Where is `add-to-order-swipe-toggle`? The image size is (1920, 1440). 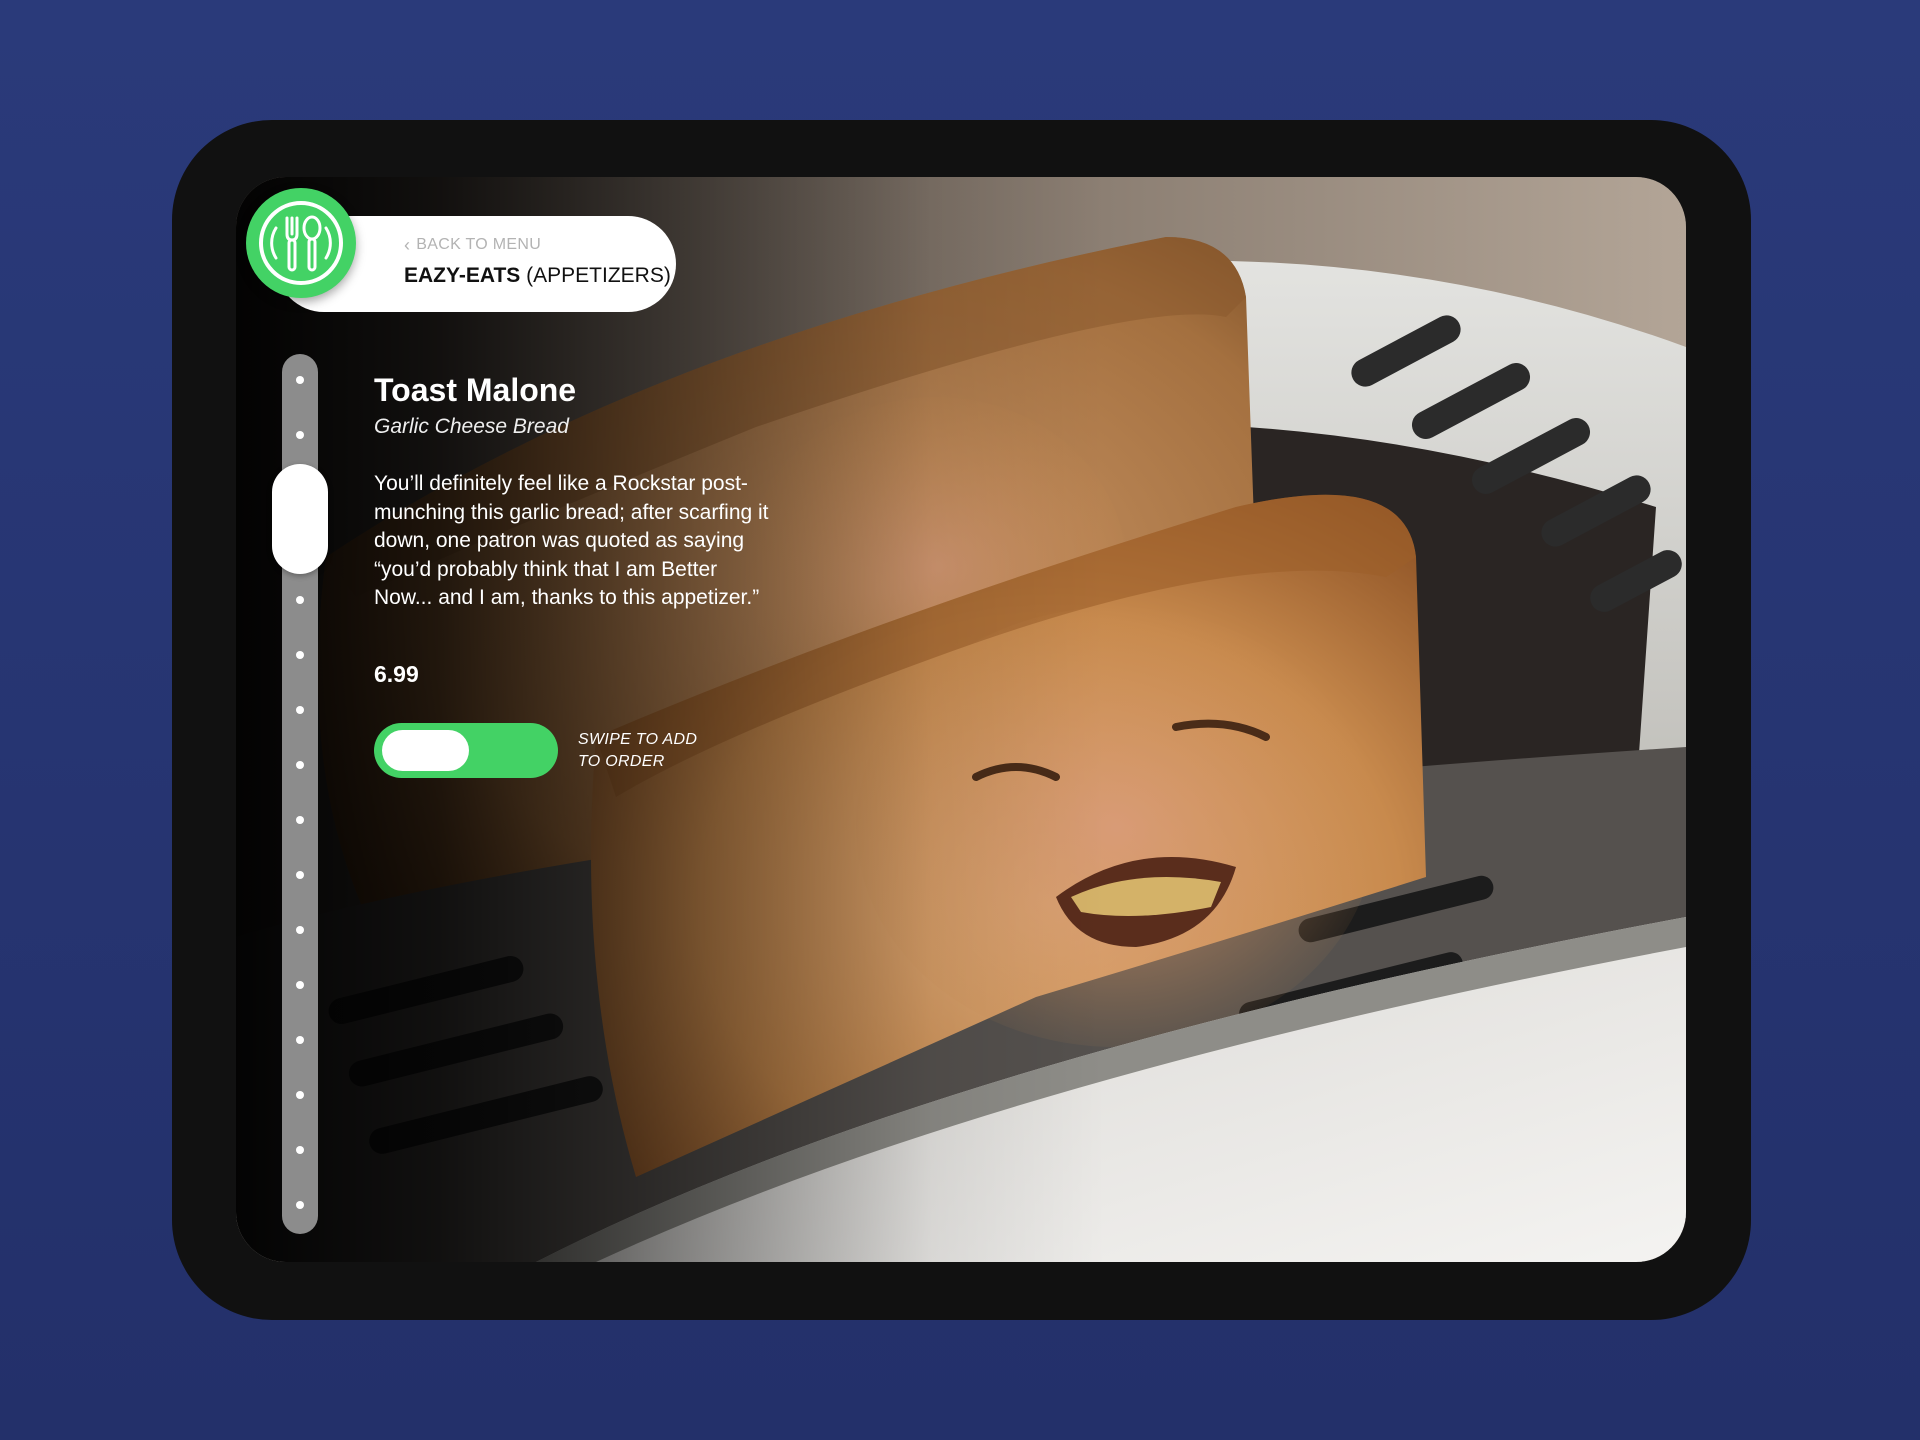
add-to-order-swipe-toggle is located at coordinates (466, 750).